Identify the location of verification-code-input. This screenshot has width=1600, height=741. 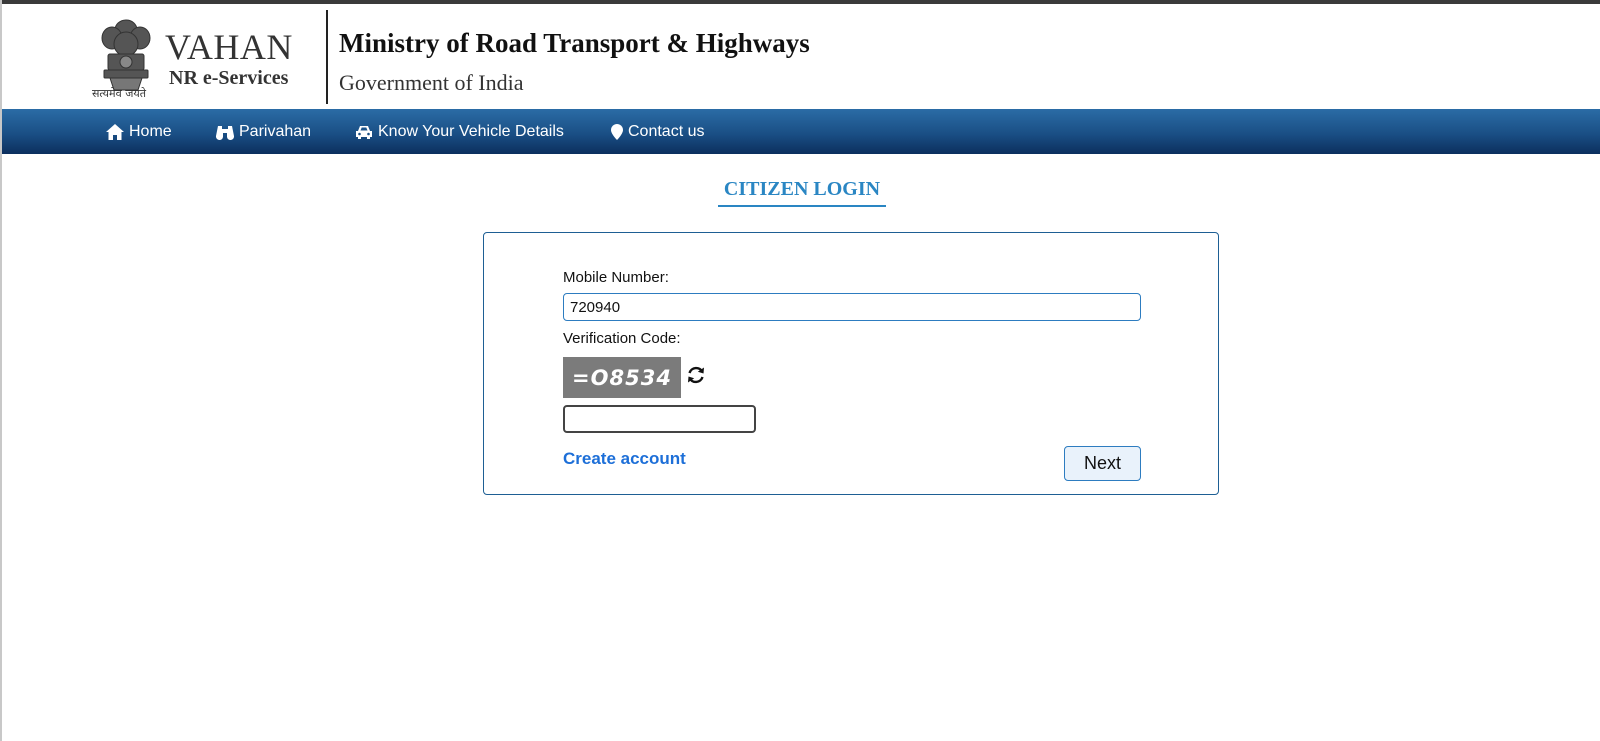
(659, 419).